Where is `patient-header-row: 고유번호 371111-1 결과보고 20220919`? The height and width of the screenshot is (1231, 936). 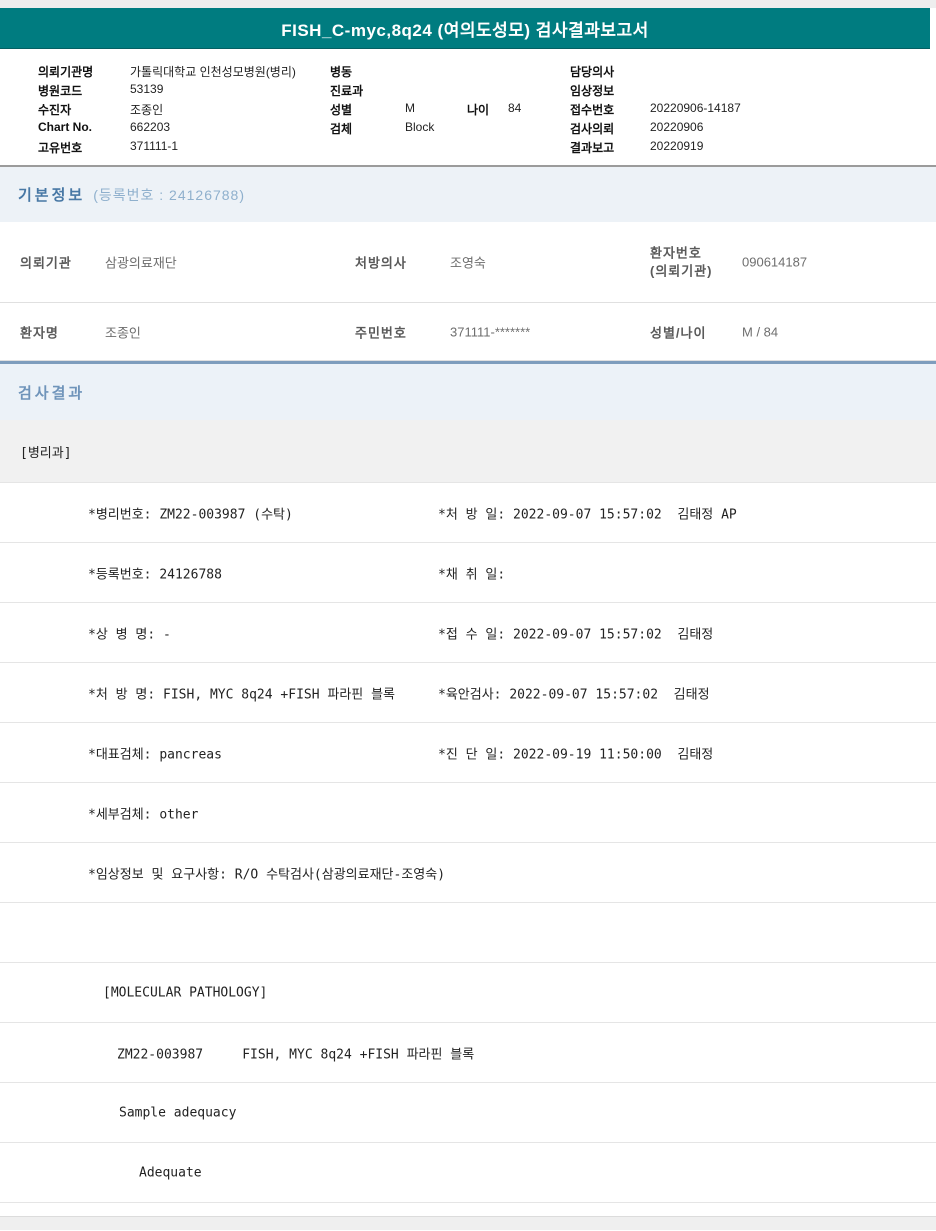
patient-header-row: 고유번호 371111-1 결과보고 20220919 is located at coordinates (468, 146).